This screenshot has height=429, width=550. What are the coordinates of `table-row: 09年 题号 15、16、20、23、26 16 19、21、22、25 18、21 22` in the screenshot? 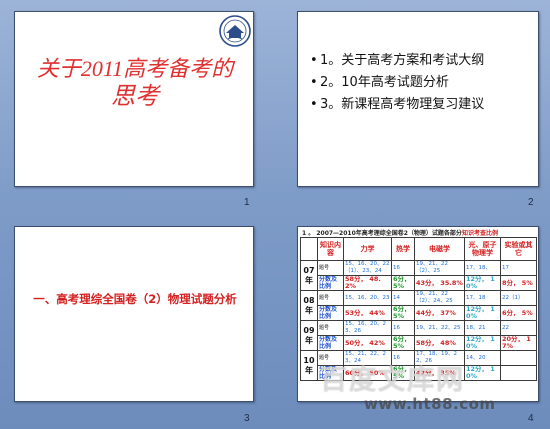 It's located at (418, 335).